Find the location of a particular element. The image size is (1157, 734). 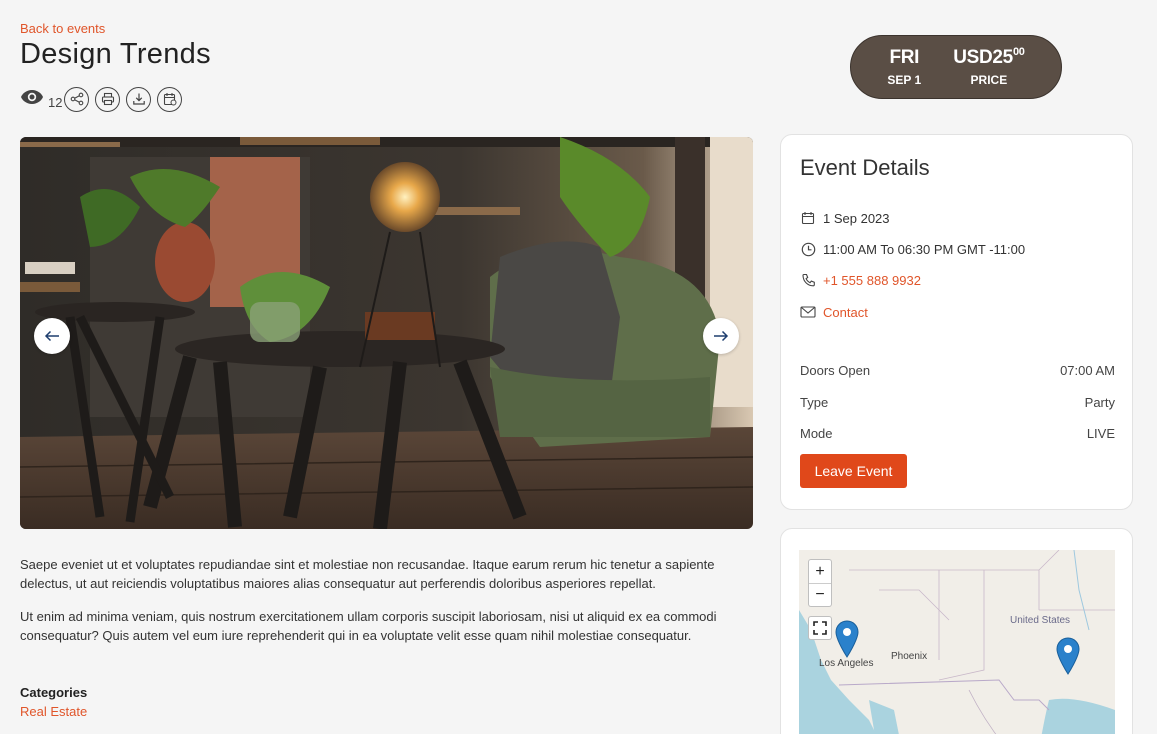

category-link: Real Estate is located at coordinates (53, 711).